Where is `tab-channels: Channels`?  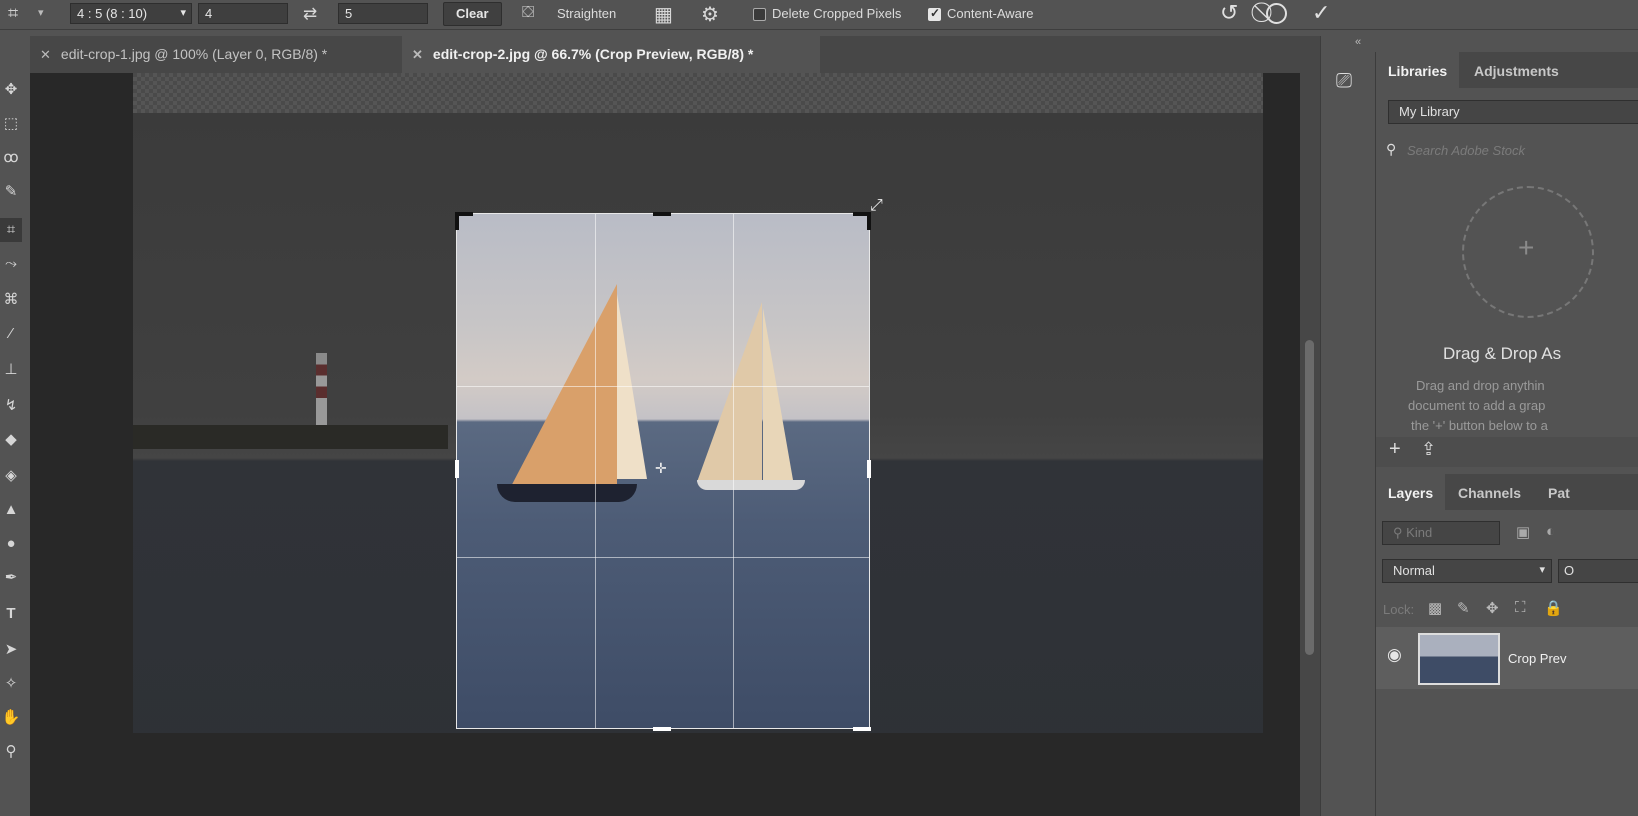 tab-channels: Channels is located at coordinates (1489, 492).